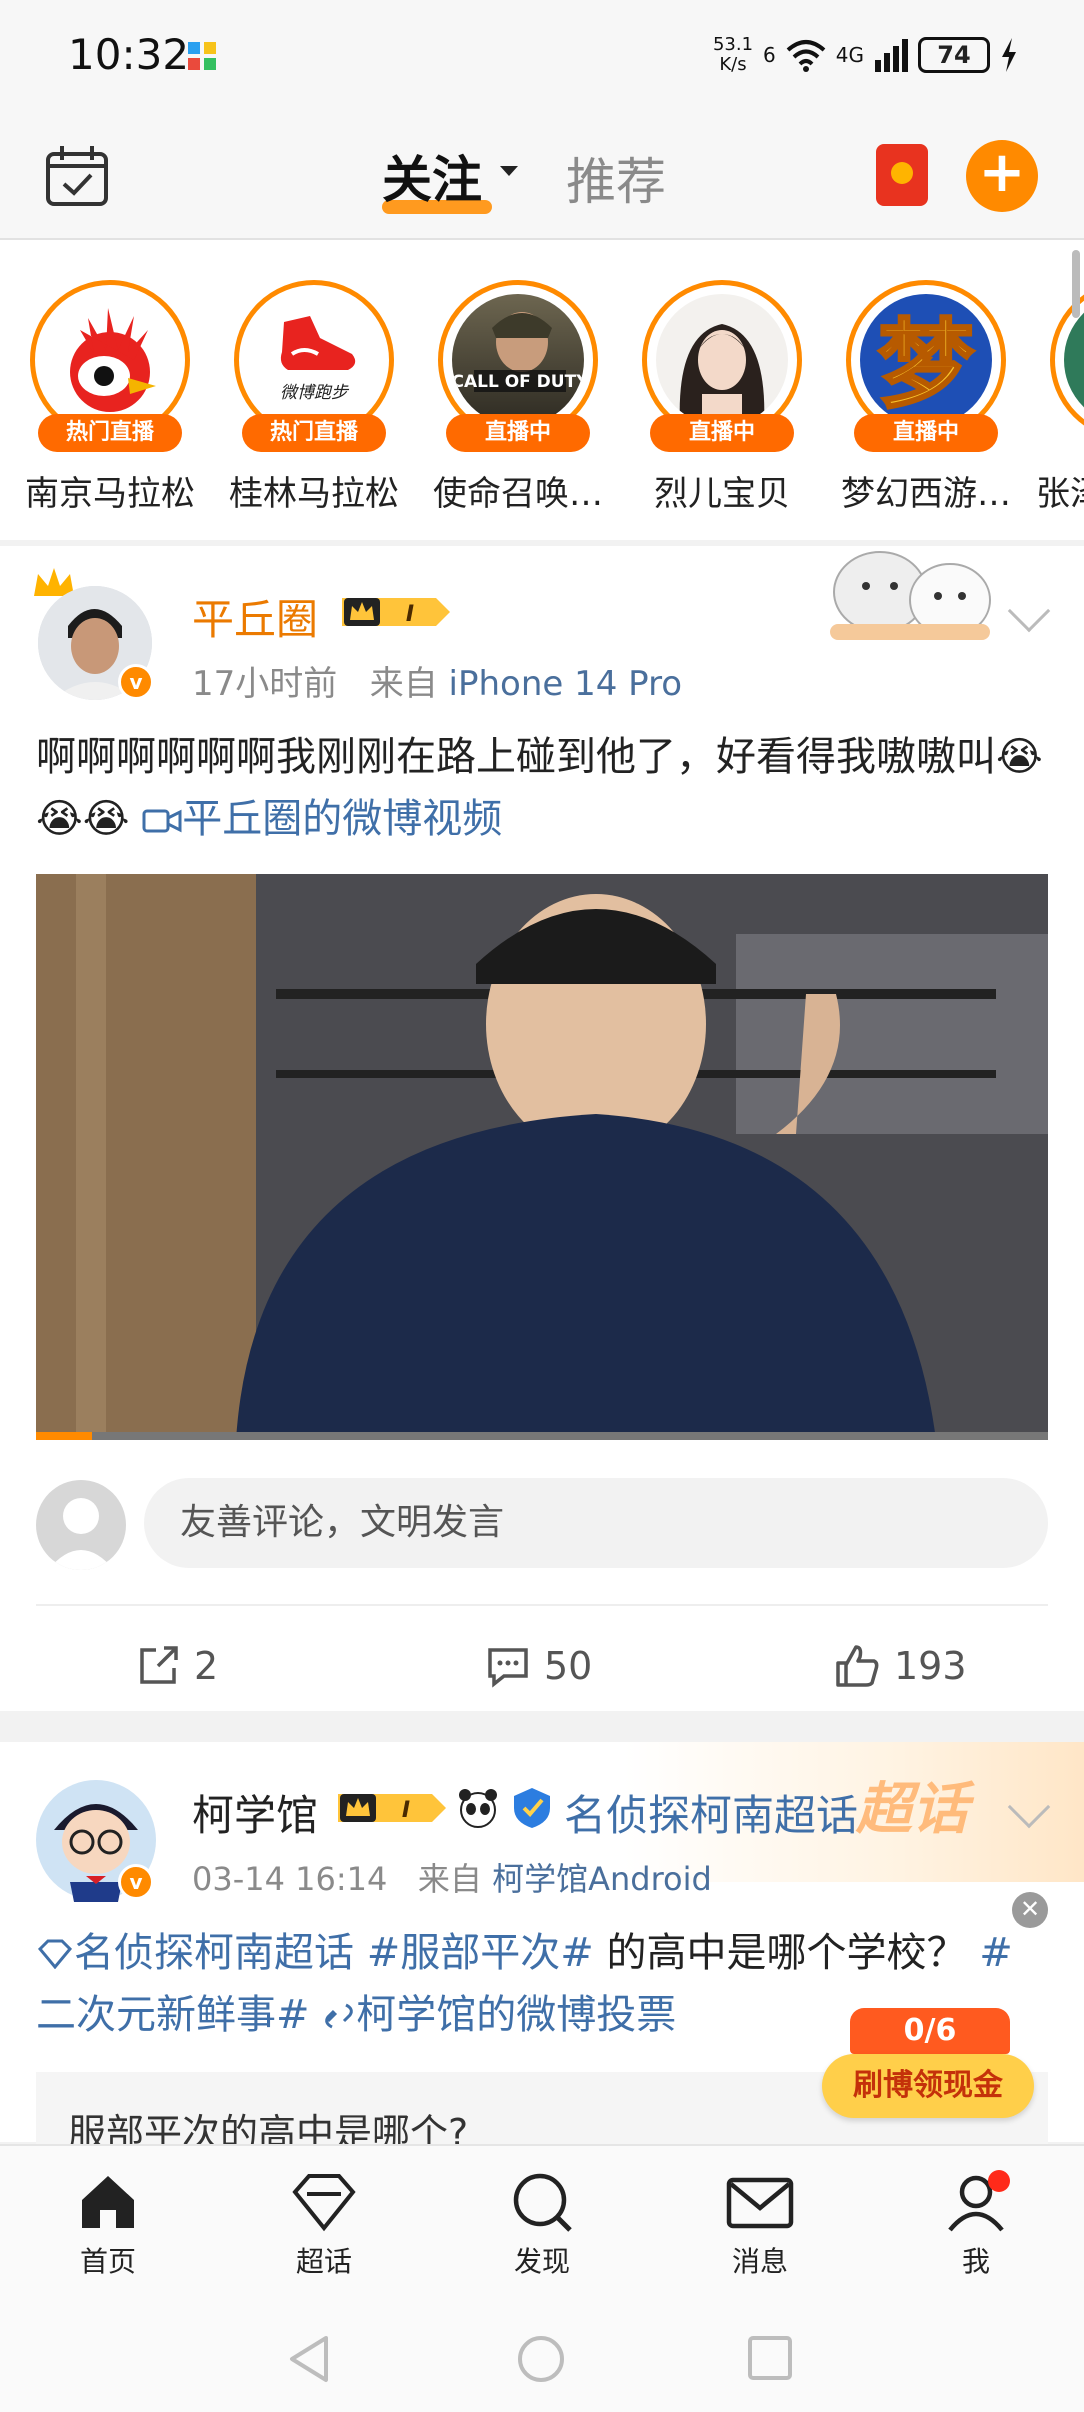 The image size is (1084, 2412). I want to click on live-item: 微博跑步 热门直播 桂林马拉松, so click(309, 400).